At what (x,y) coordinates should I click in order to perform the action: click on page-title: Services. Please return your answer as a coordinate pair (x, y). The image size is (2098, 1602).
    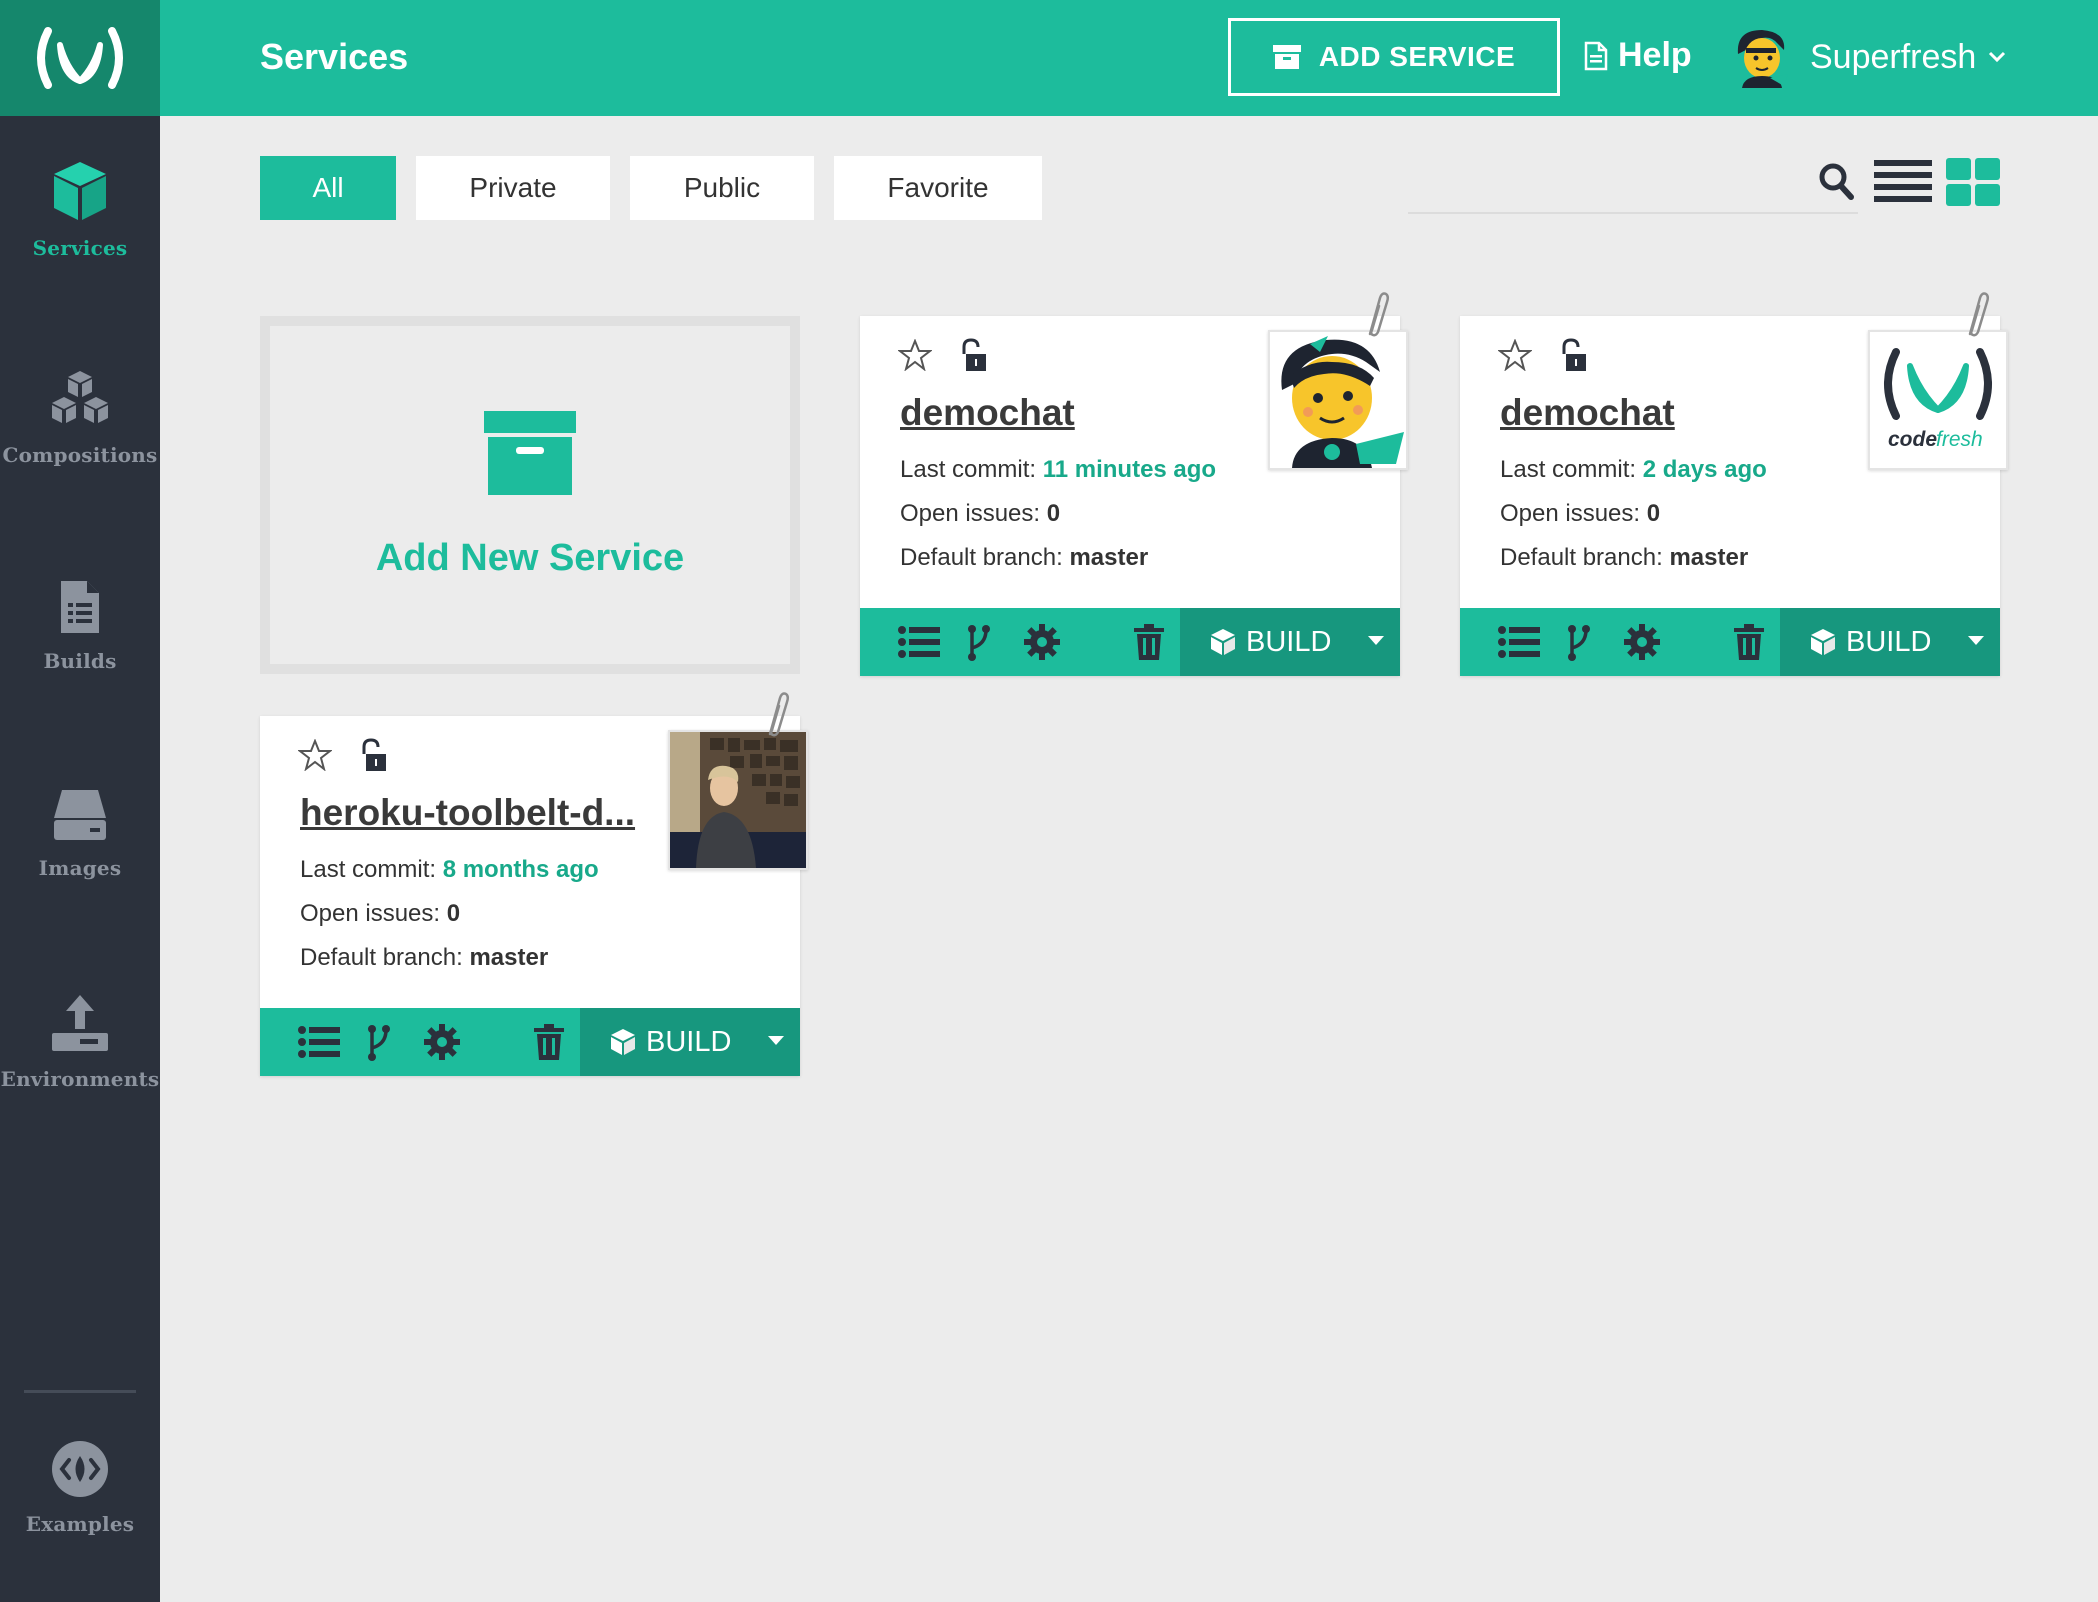
    Looking at the image, I should click on (334, 56).